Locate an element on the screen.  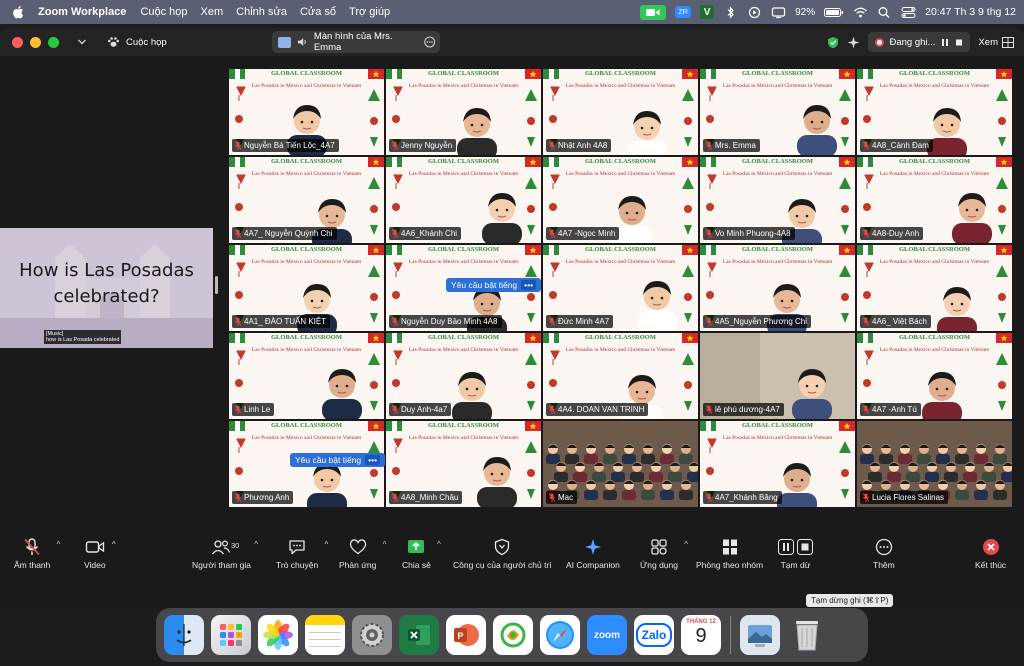
finder-app-icon is located at coordinates (184, 635).